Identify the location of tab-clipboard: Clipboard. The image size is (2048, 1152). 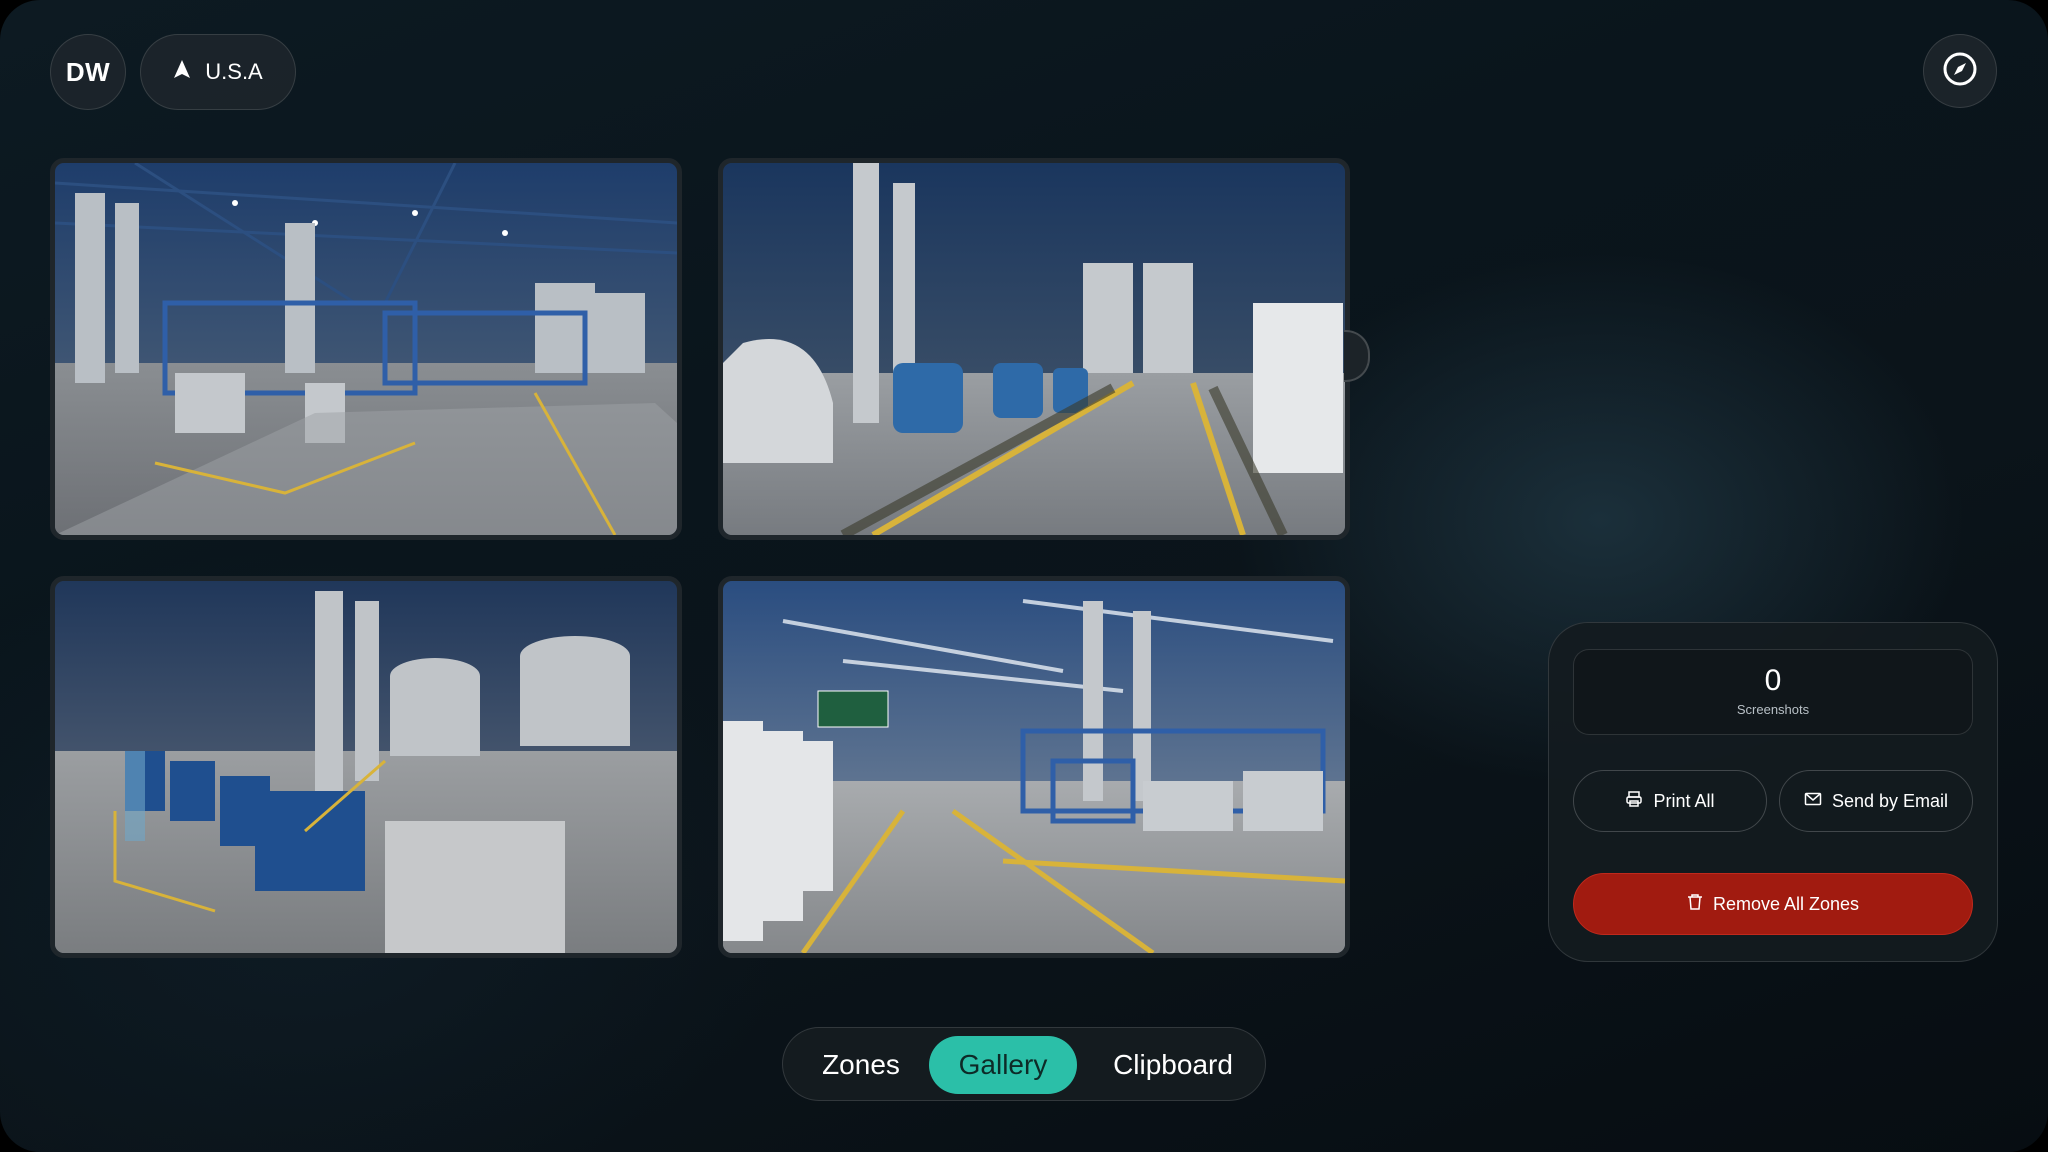
(1173, 1065).